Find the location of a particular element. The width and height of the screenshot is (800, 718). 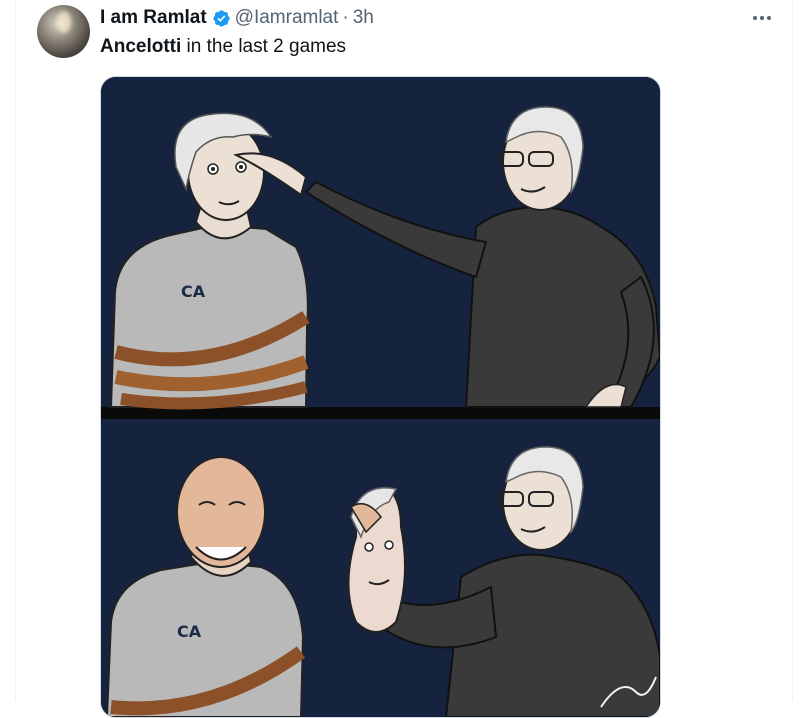

tweet-text-bold: Ancelotti is located at coordinates (141, 46).